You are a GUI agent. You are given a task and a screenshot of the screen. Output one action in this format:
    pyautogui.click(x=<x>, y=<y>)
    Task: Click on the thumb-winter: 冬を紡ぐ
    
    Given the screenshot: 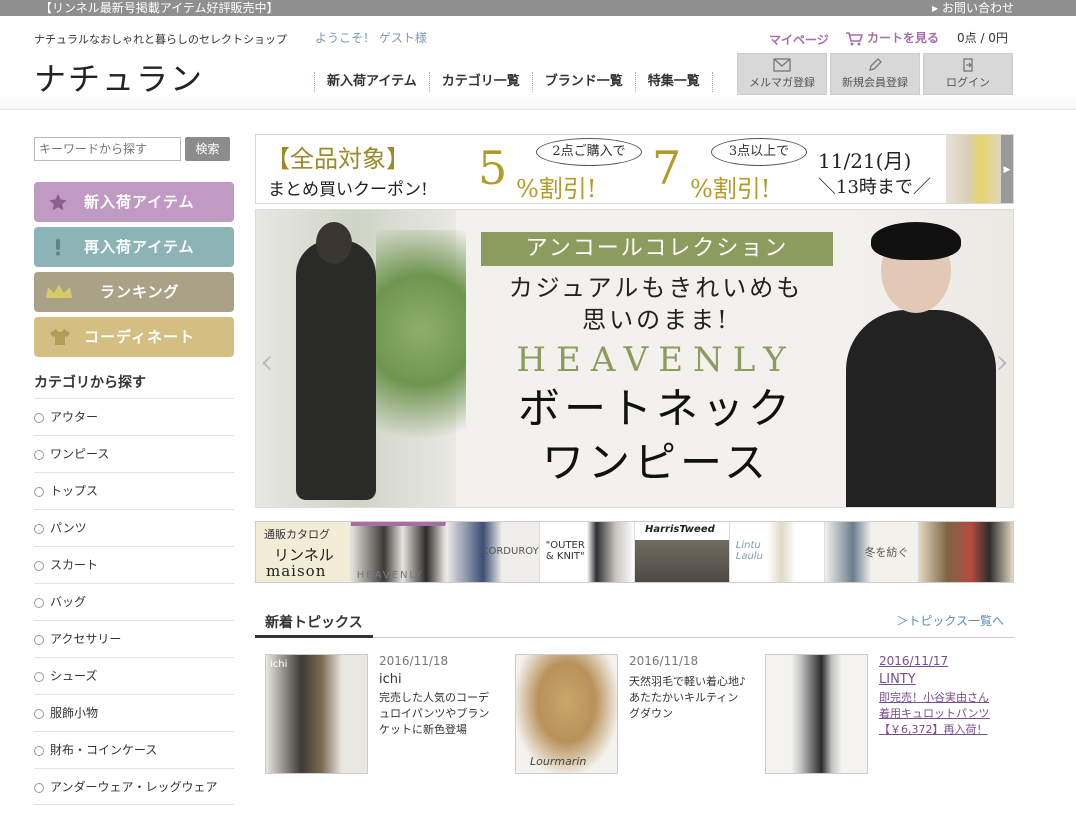 What is the action you would take?
    pyautogui.click(x=872, y=552)
    